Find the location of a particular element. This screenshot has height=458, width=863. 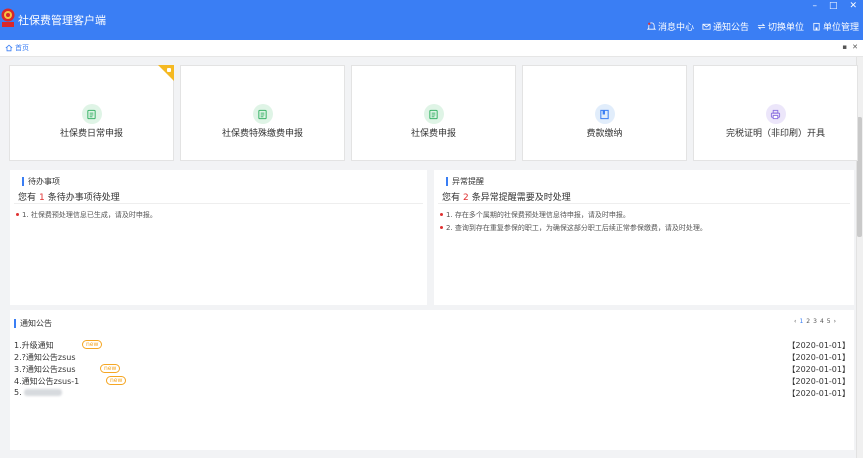

emblem-logo is located at coordinates (8, 17).